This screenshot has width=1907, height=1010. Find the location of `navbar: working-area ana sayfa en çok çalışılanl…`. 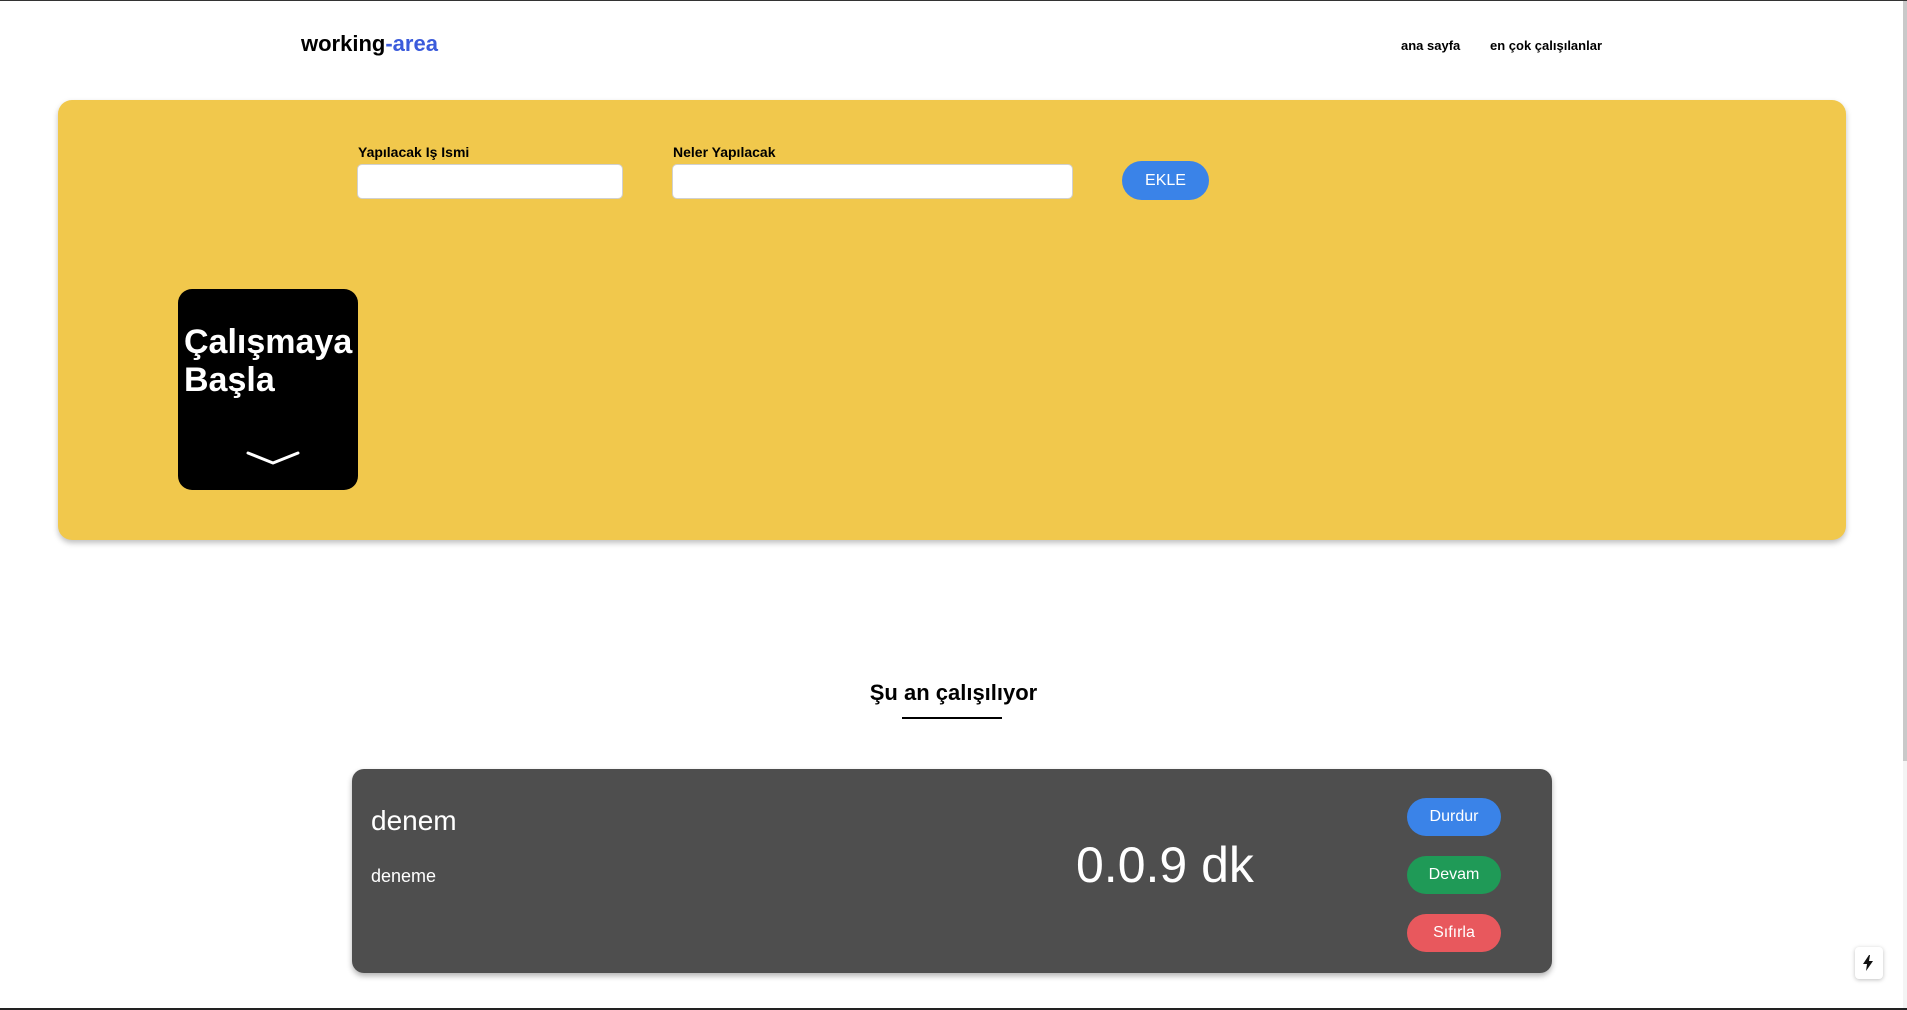

navbar: working-area ana sayfa en çok çalışılanl… is located at coordinates (953, 45).